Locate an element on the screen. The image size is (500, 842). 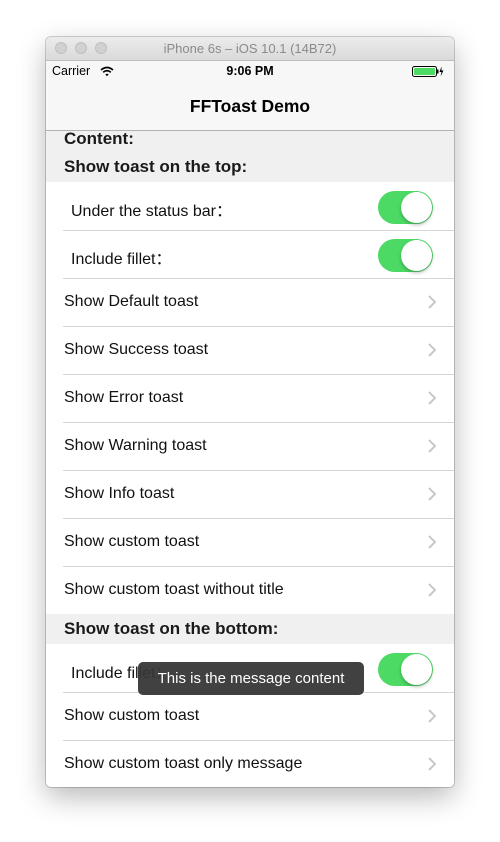
item-label: Show custom toast without title is located at coordinates (174, 589).